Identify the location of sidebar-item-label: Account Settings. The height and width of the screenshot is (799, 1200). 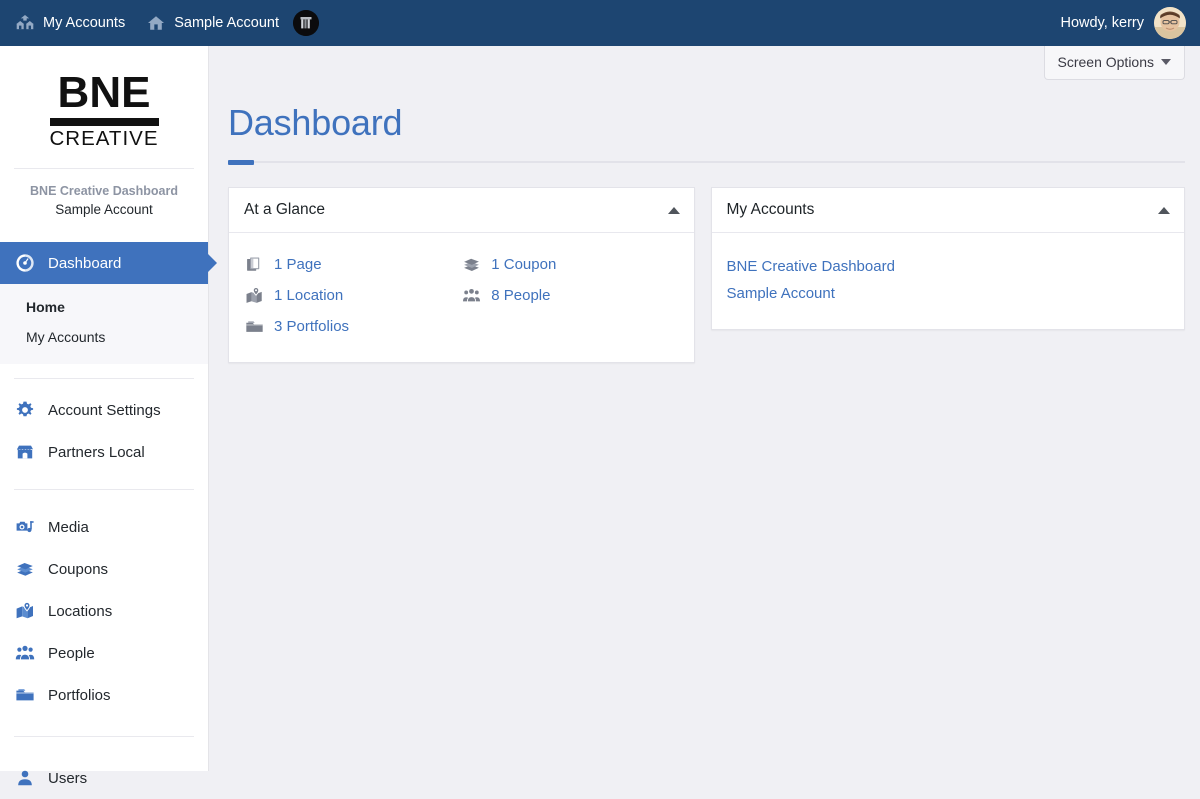
(104, 410).